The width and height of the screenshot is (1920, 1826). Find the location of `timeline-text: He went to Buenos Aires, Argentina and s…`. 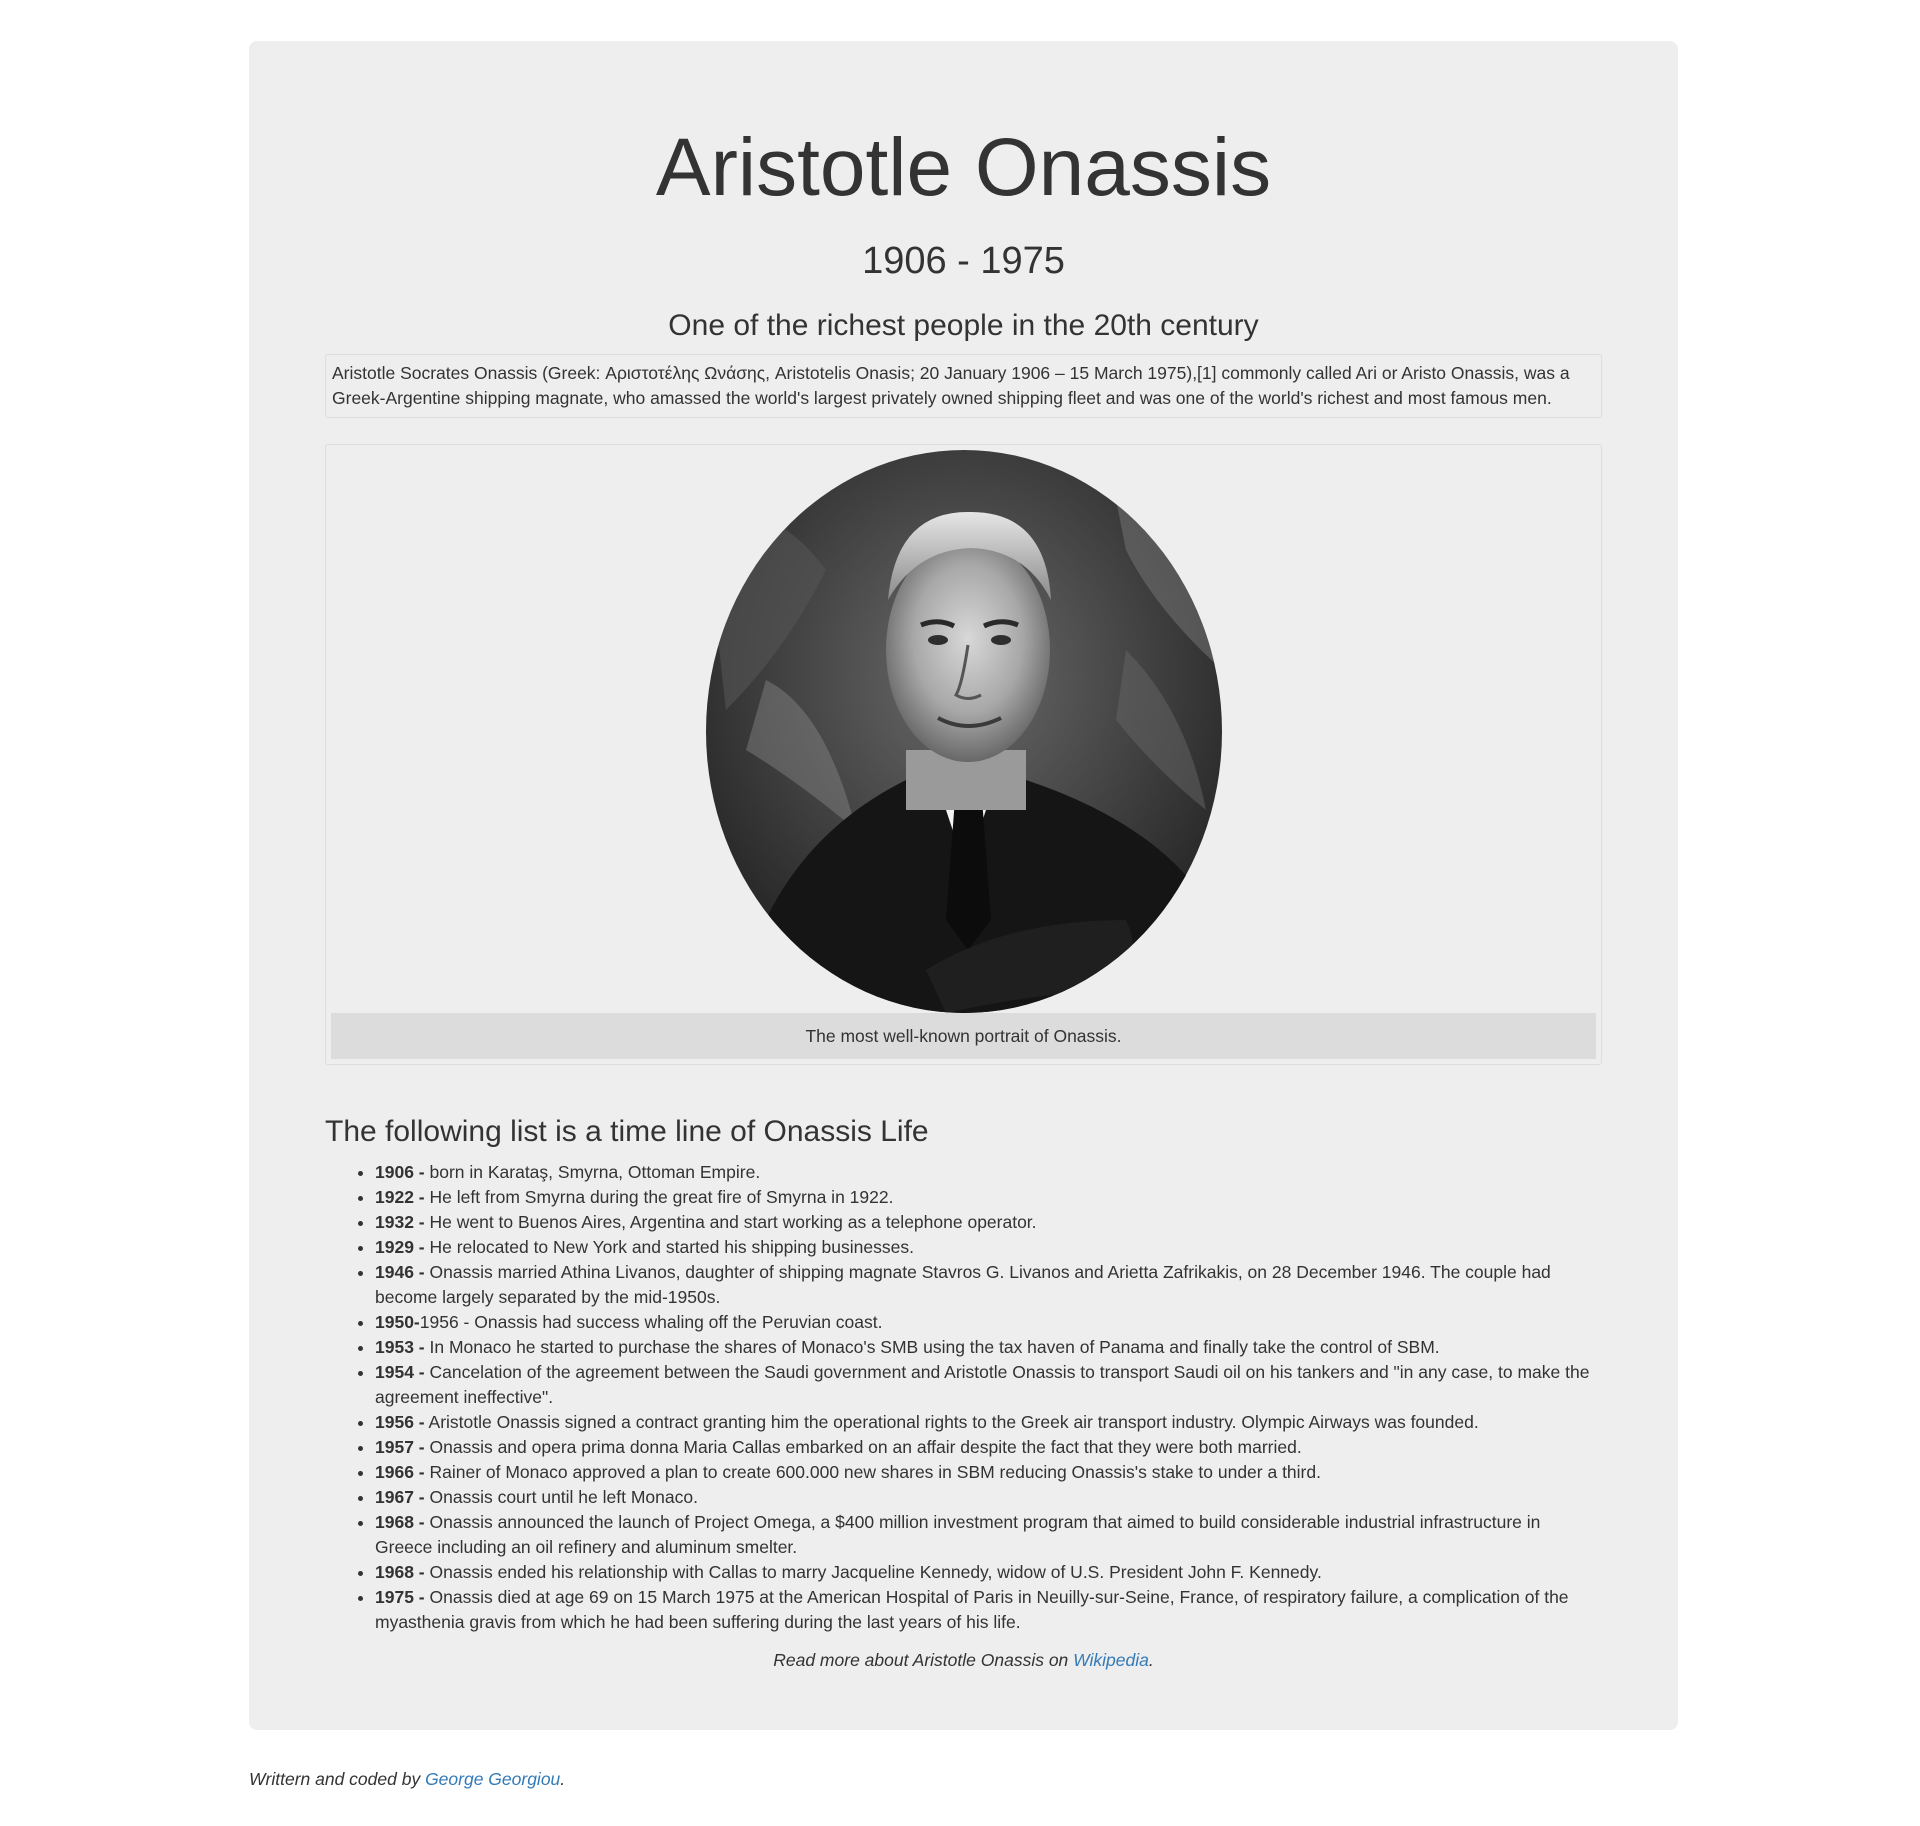

timeline-text: He went to Buenos Aires, Argentina and s… is located at coordinates (730, 1221).